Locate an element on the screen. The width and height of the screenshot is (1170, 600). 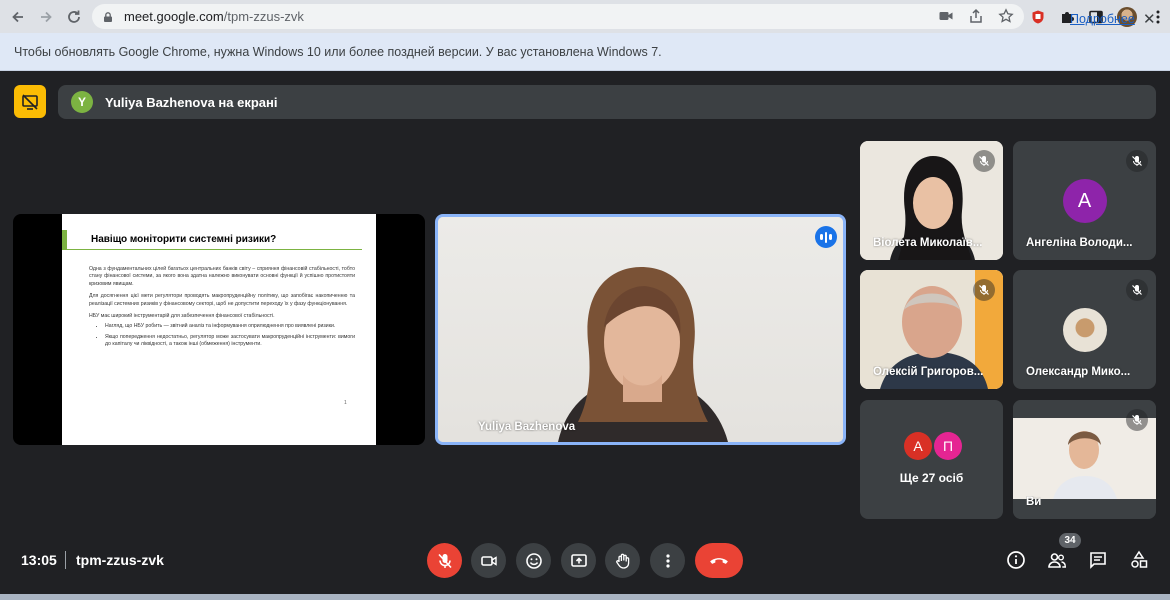
meeting-details-button is located at coordinates (1016, 560).